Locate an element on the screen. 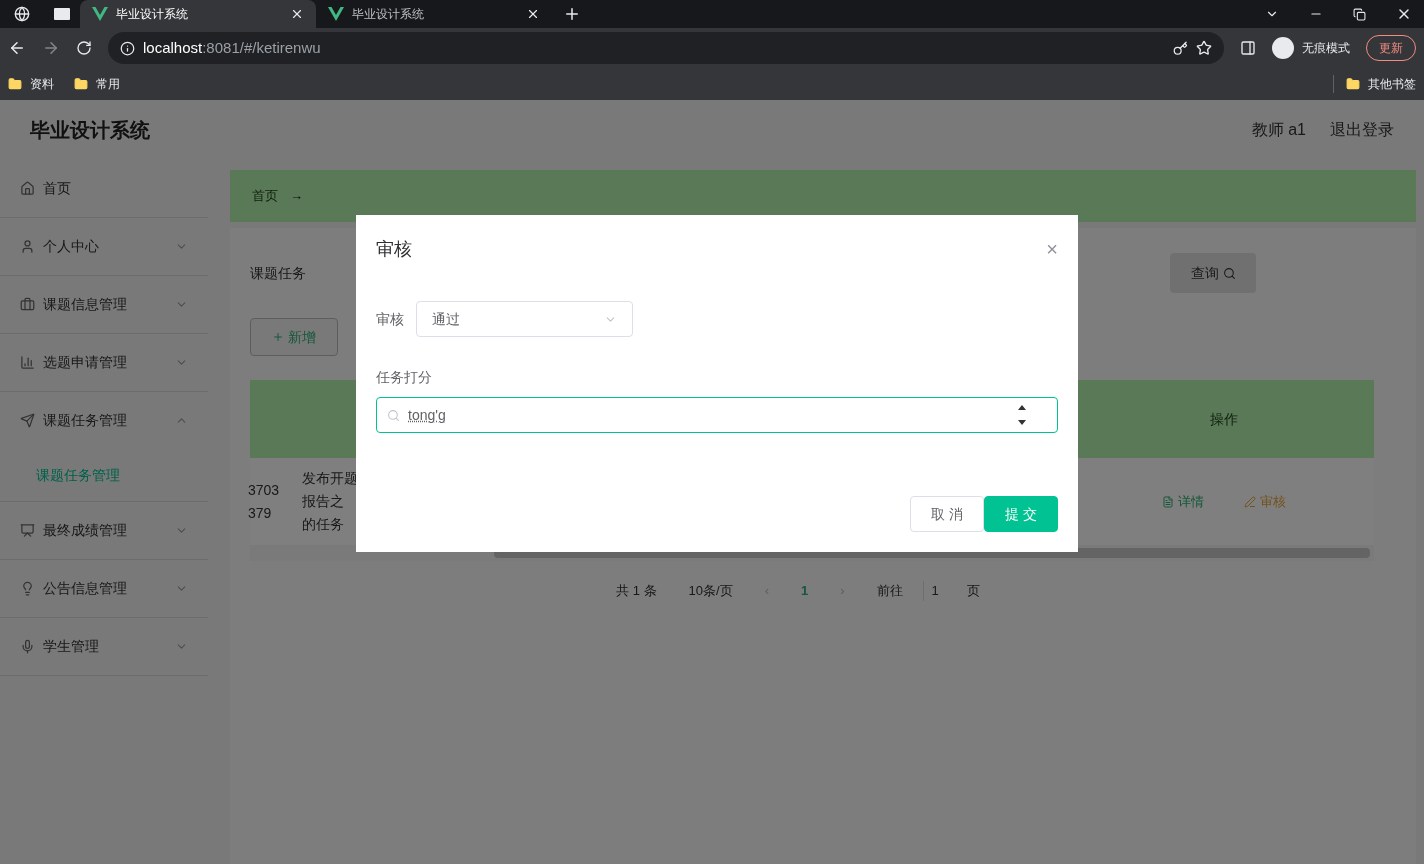  globe-icon is located at coordinates (22, 14).